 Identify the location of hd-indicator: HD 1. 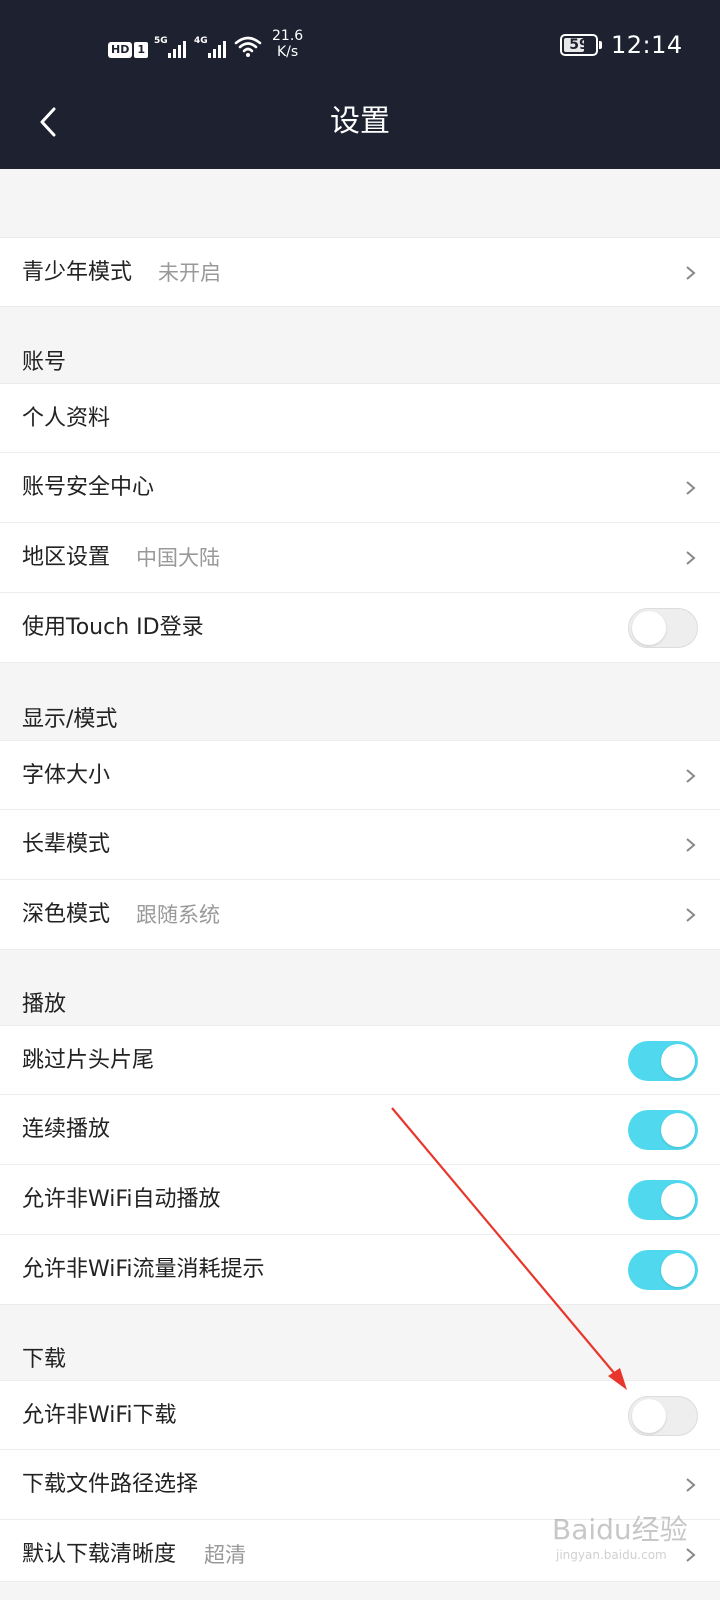
(128, 50).